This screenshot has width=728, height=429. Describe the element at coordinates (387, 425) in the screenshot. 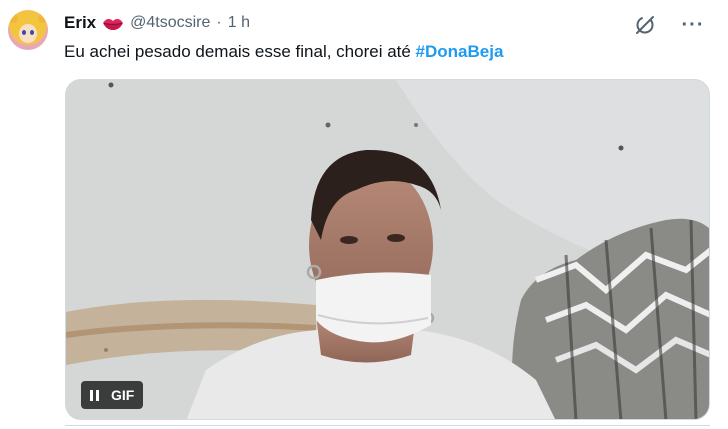

I see `tweet-divider` at that location.